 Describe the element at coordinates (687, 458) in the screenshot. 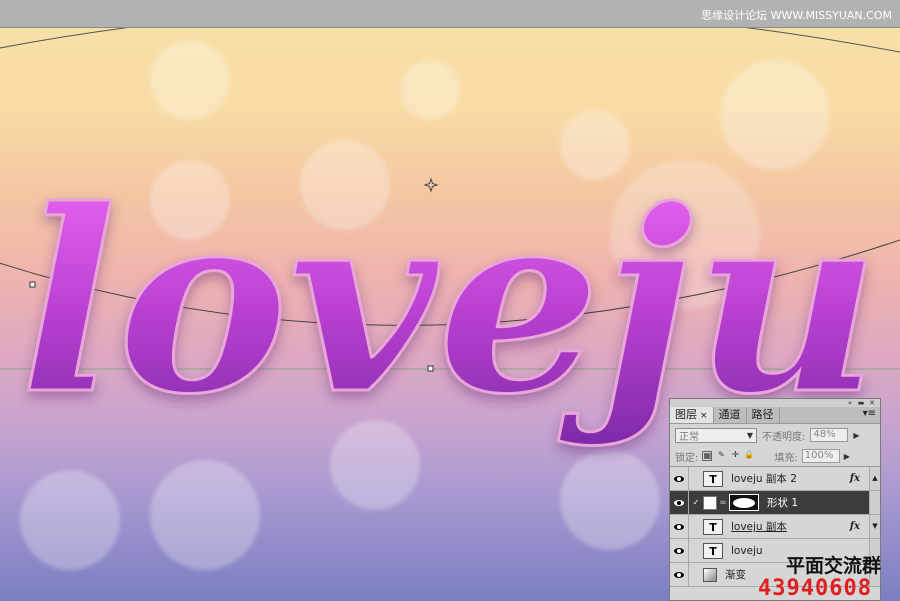

I see `lock-label: 锁定:` at that location.